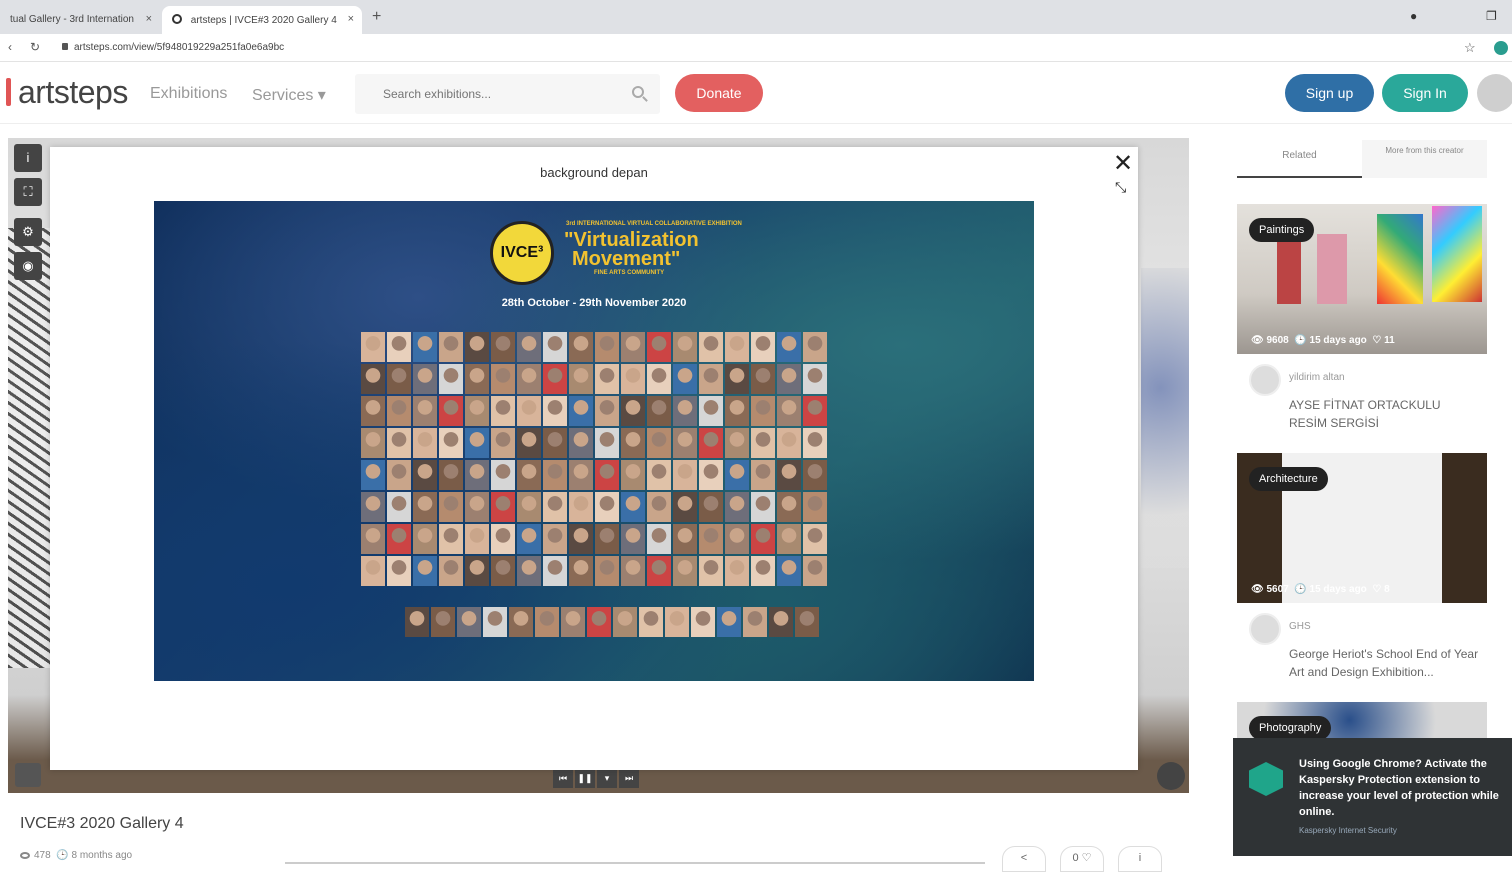  What do you see at coordinates (1362, 279) in the screenshot?
I see `card-thumbnail: Paintings 👁 9608 🕒 15 days ago ♡ 11` at bounding box center [1362, 279].